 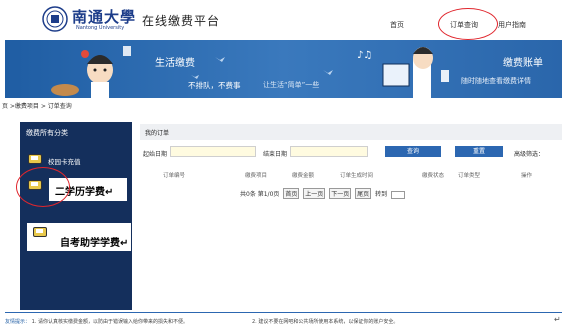 I want to click on nav-home-link: 首页, so click(x=397, y=25).